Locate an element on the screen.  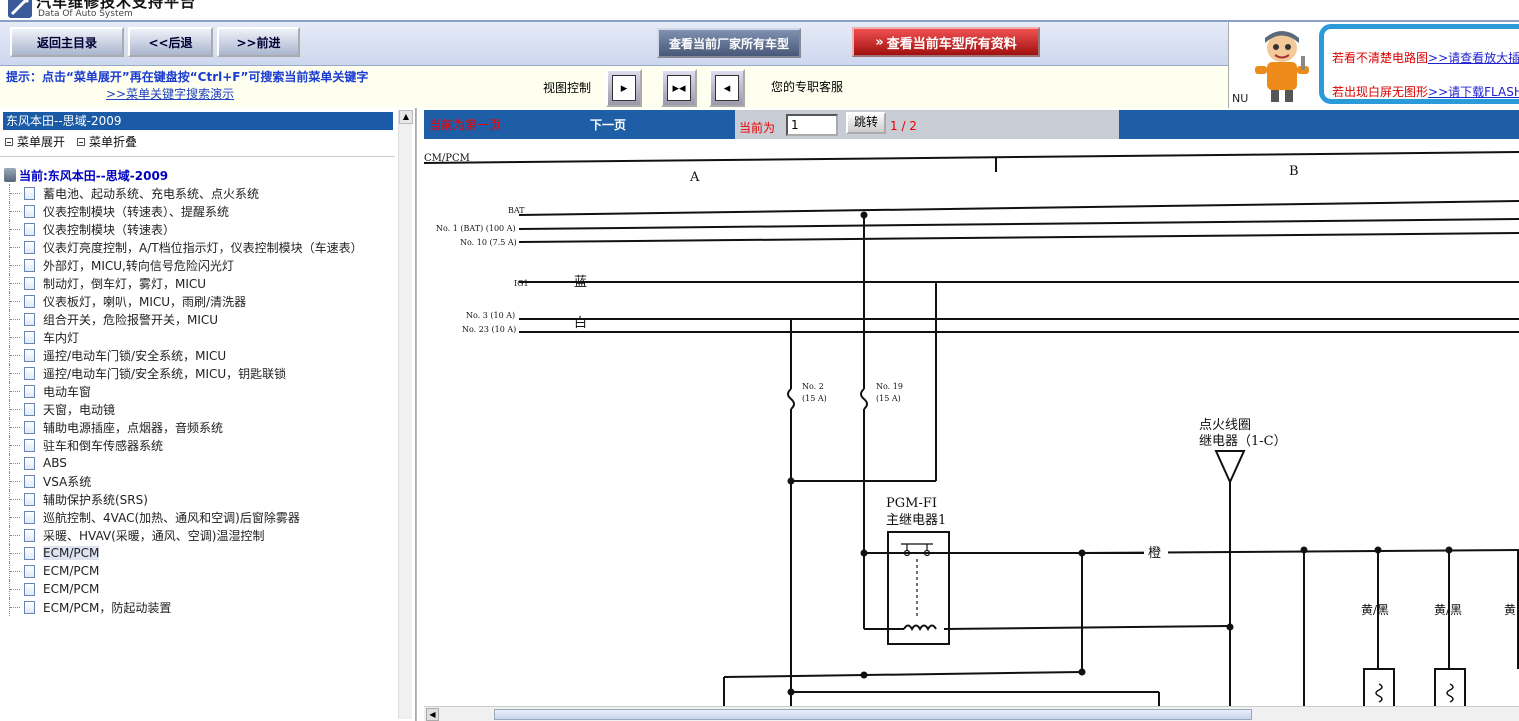
wire-yb-label-3: 黄 is located at coordinates (1510, 610).